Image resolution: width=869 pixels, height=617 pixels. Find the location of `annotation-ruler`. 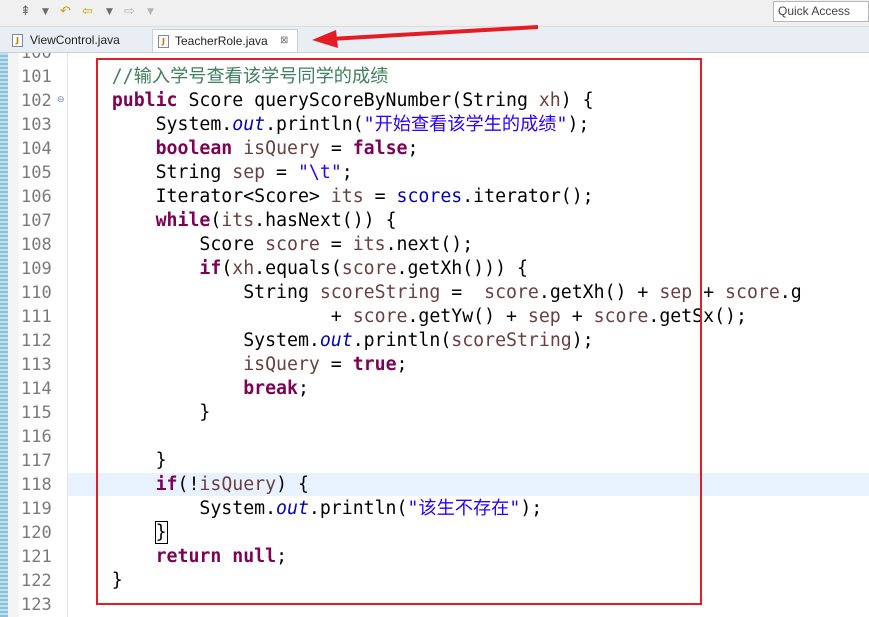

annotation-ruler is located at coordinates (13, 335).